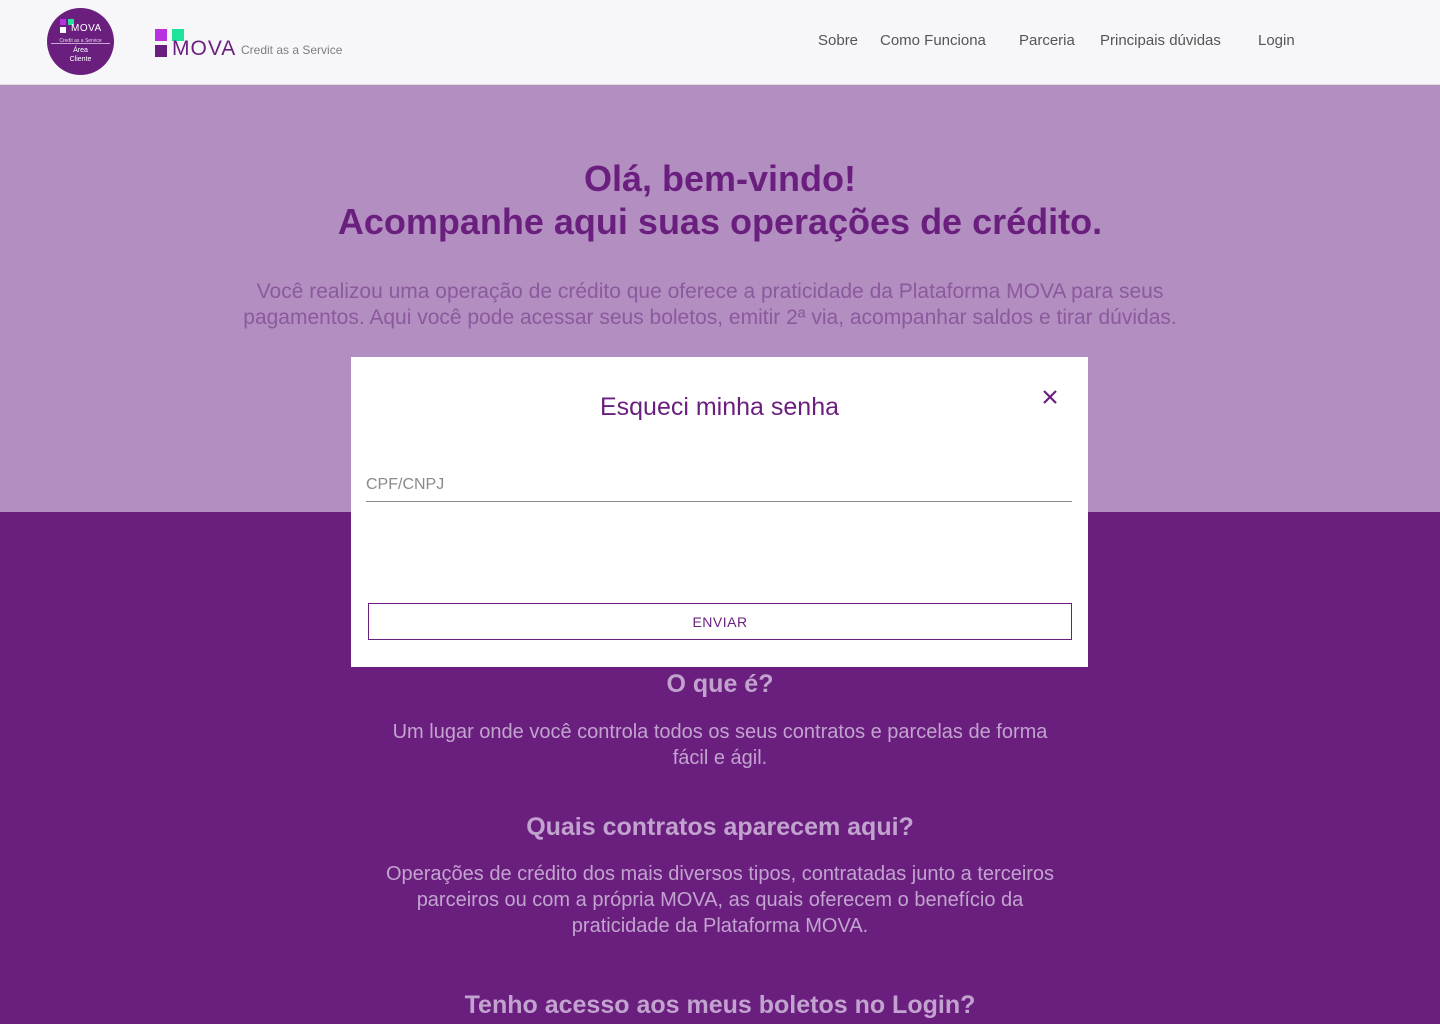  I want to click on nav-item-sobre: Sobre, so click(838, 40).